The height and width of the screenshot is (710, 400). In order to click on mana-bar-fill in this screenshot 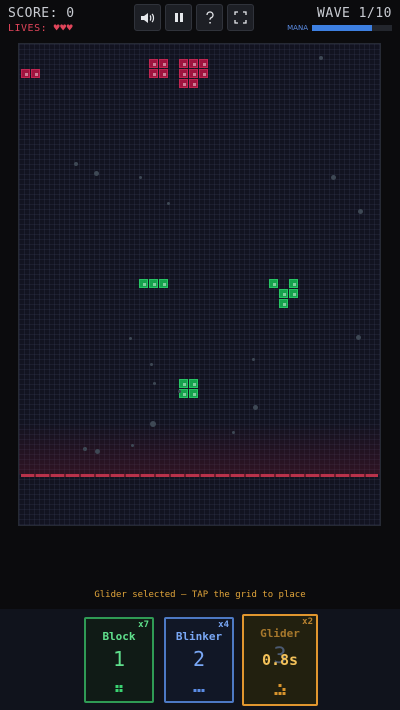, I will do `click(342, 28)`.